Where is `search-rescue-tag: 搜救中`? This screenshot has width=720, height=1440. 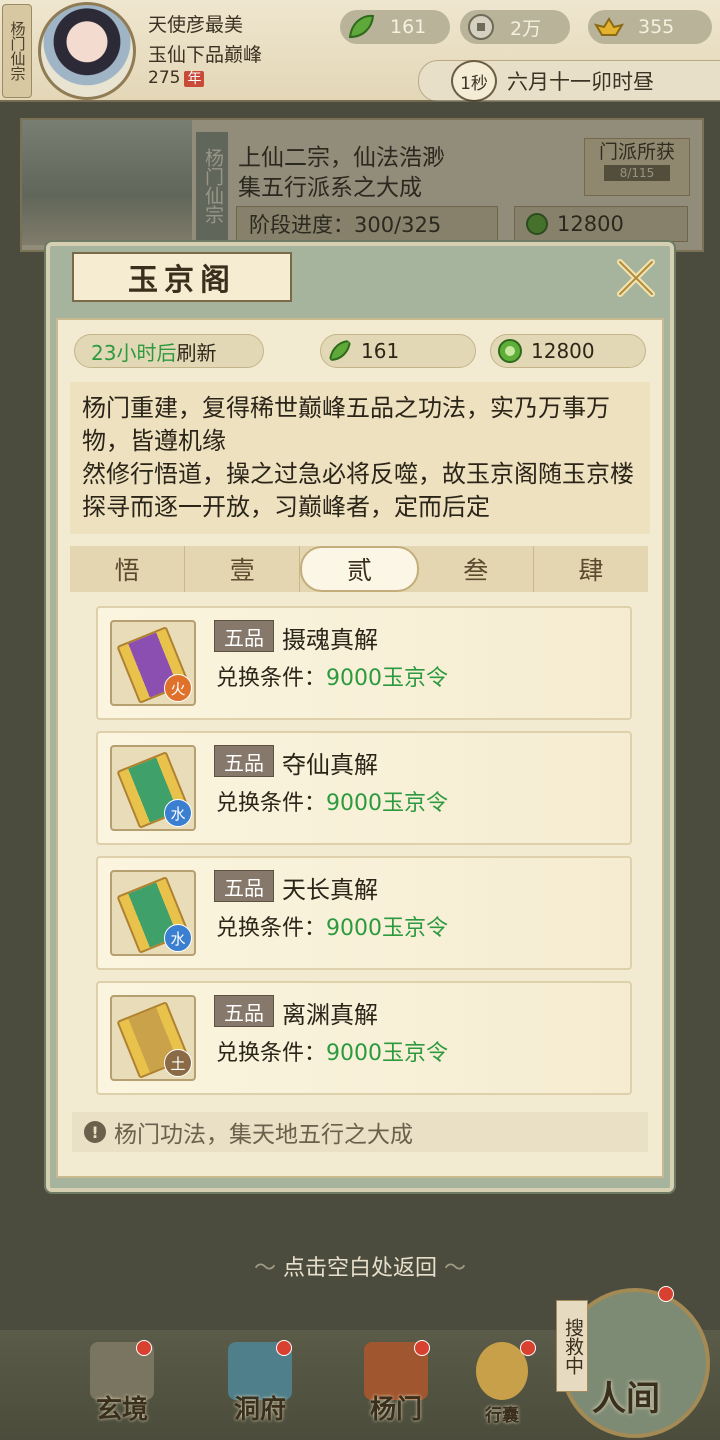 search-rescue-tag: 搜救中 is located at coordinates (572, 1346).